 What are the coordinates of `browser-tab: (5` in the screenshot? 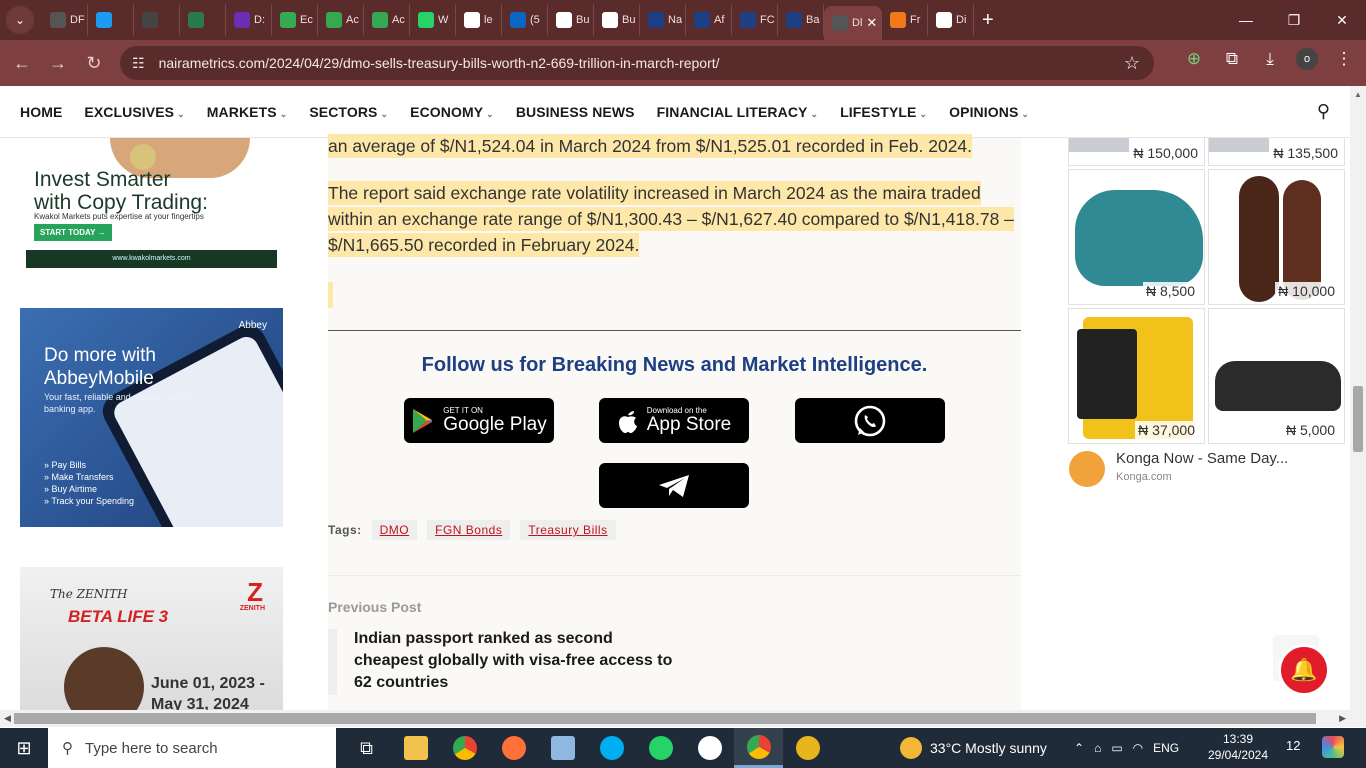 It's located at (525, 20).